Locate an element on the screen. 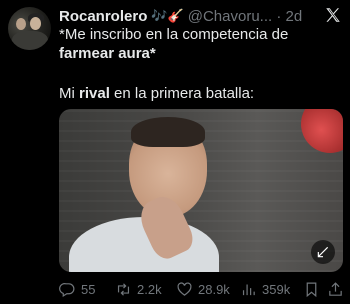 The image size is (350, 304). repost-button: 2.2k is located at coordinates (138, 289).